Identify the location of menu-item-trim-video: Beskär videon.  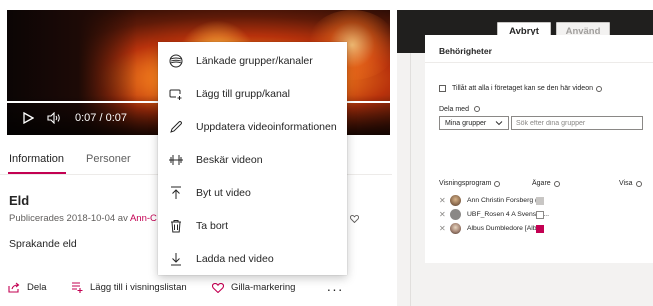
(252, 159).